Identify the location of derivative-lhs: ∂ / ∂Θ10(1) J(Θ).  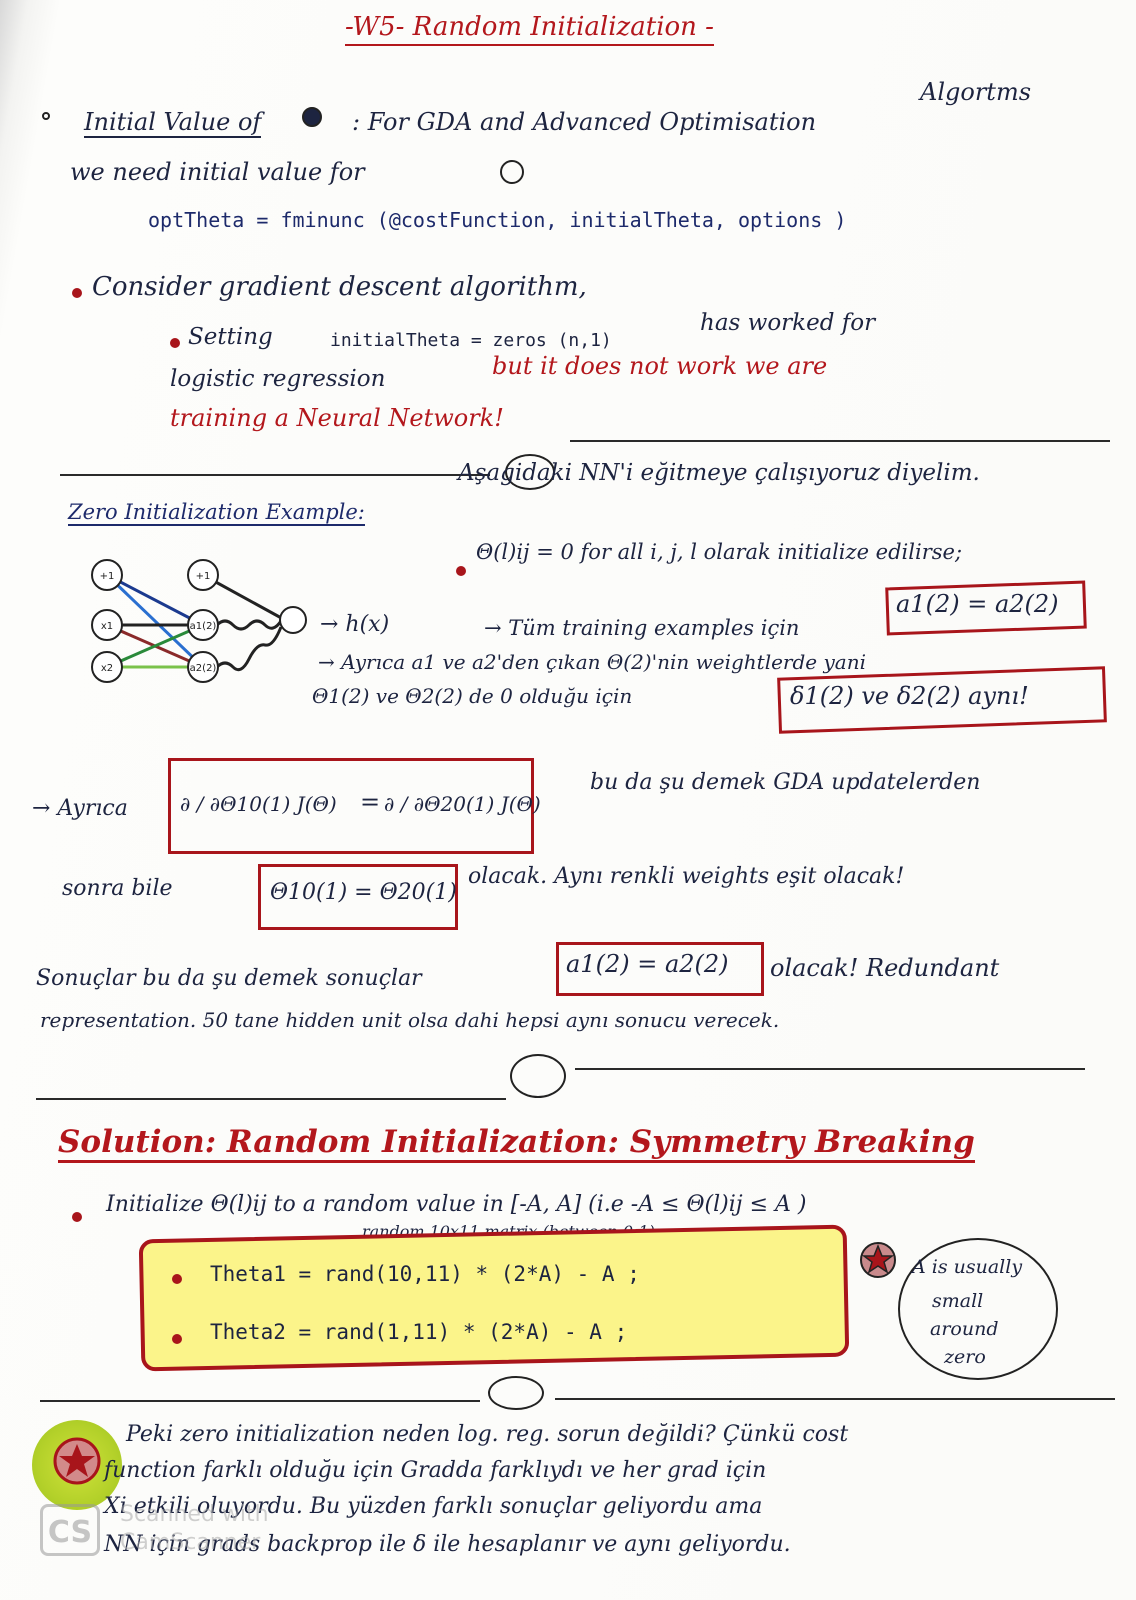
(258, 804).